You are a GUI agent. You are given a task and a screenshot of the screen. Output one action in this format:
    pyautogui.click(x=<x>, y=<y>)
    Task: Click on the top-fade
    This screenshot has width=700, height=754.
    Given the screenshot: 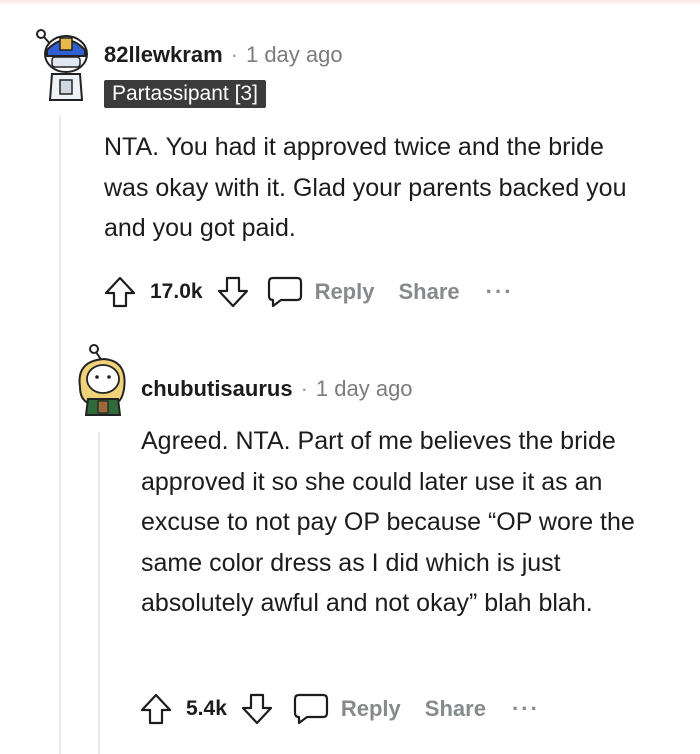 What is the action you would take?
    pyautogui.click(x=350, y=3)
    